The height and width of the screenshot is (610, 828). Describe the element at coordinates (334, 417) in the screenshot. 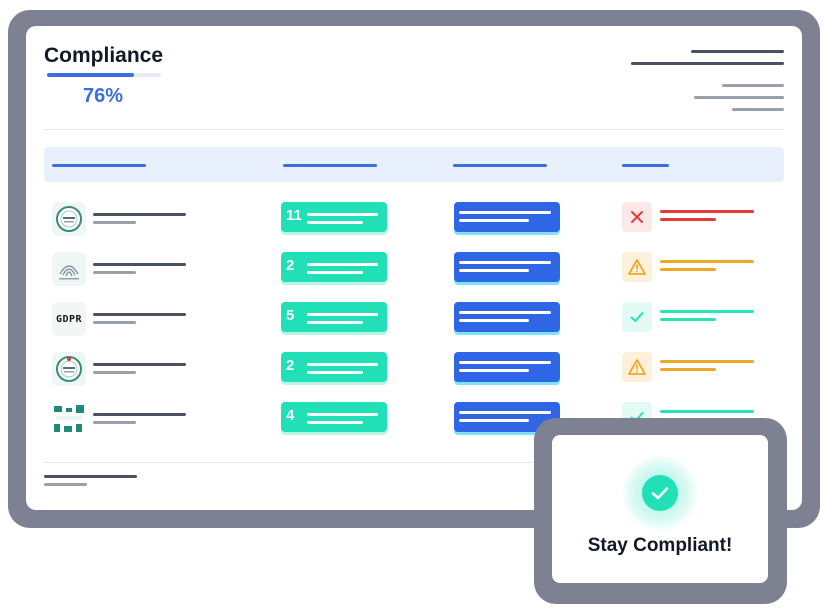

I see `issues-count-pill: 4` at that location.